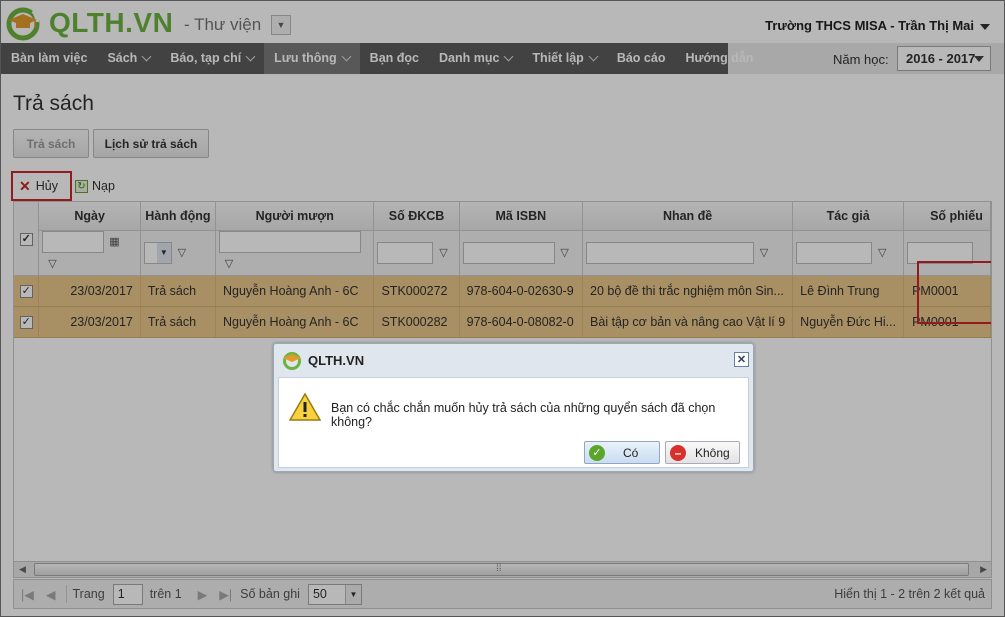 Image resolution: width=1005 pixels, height=617 pixels. I want to click on pager-separator, so click(66, 594).